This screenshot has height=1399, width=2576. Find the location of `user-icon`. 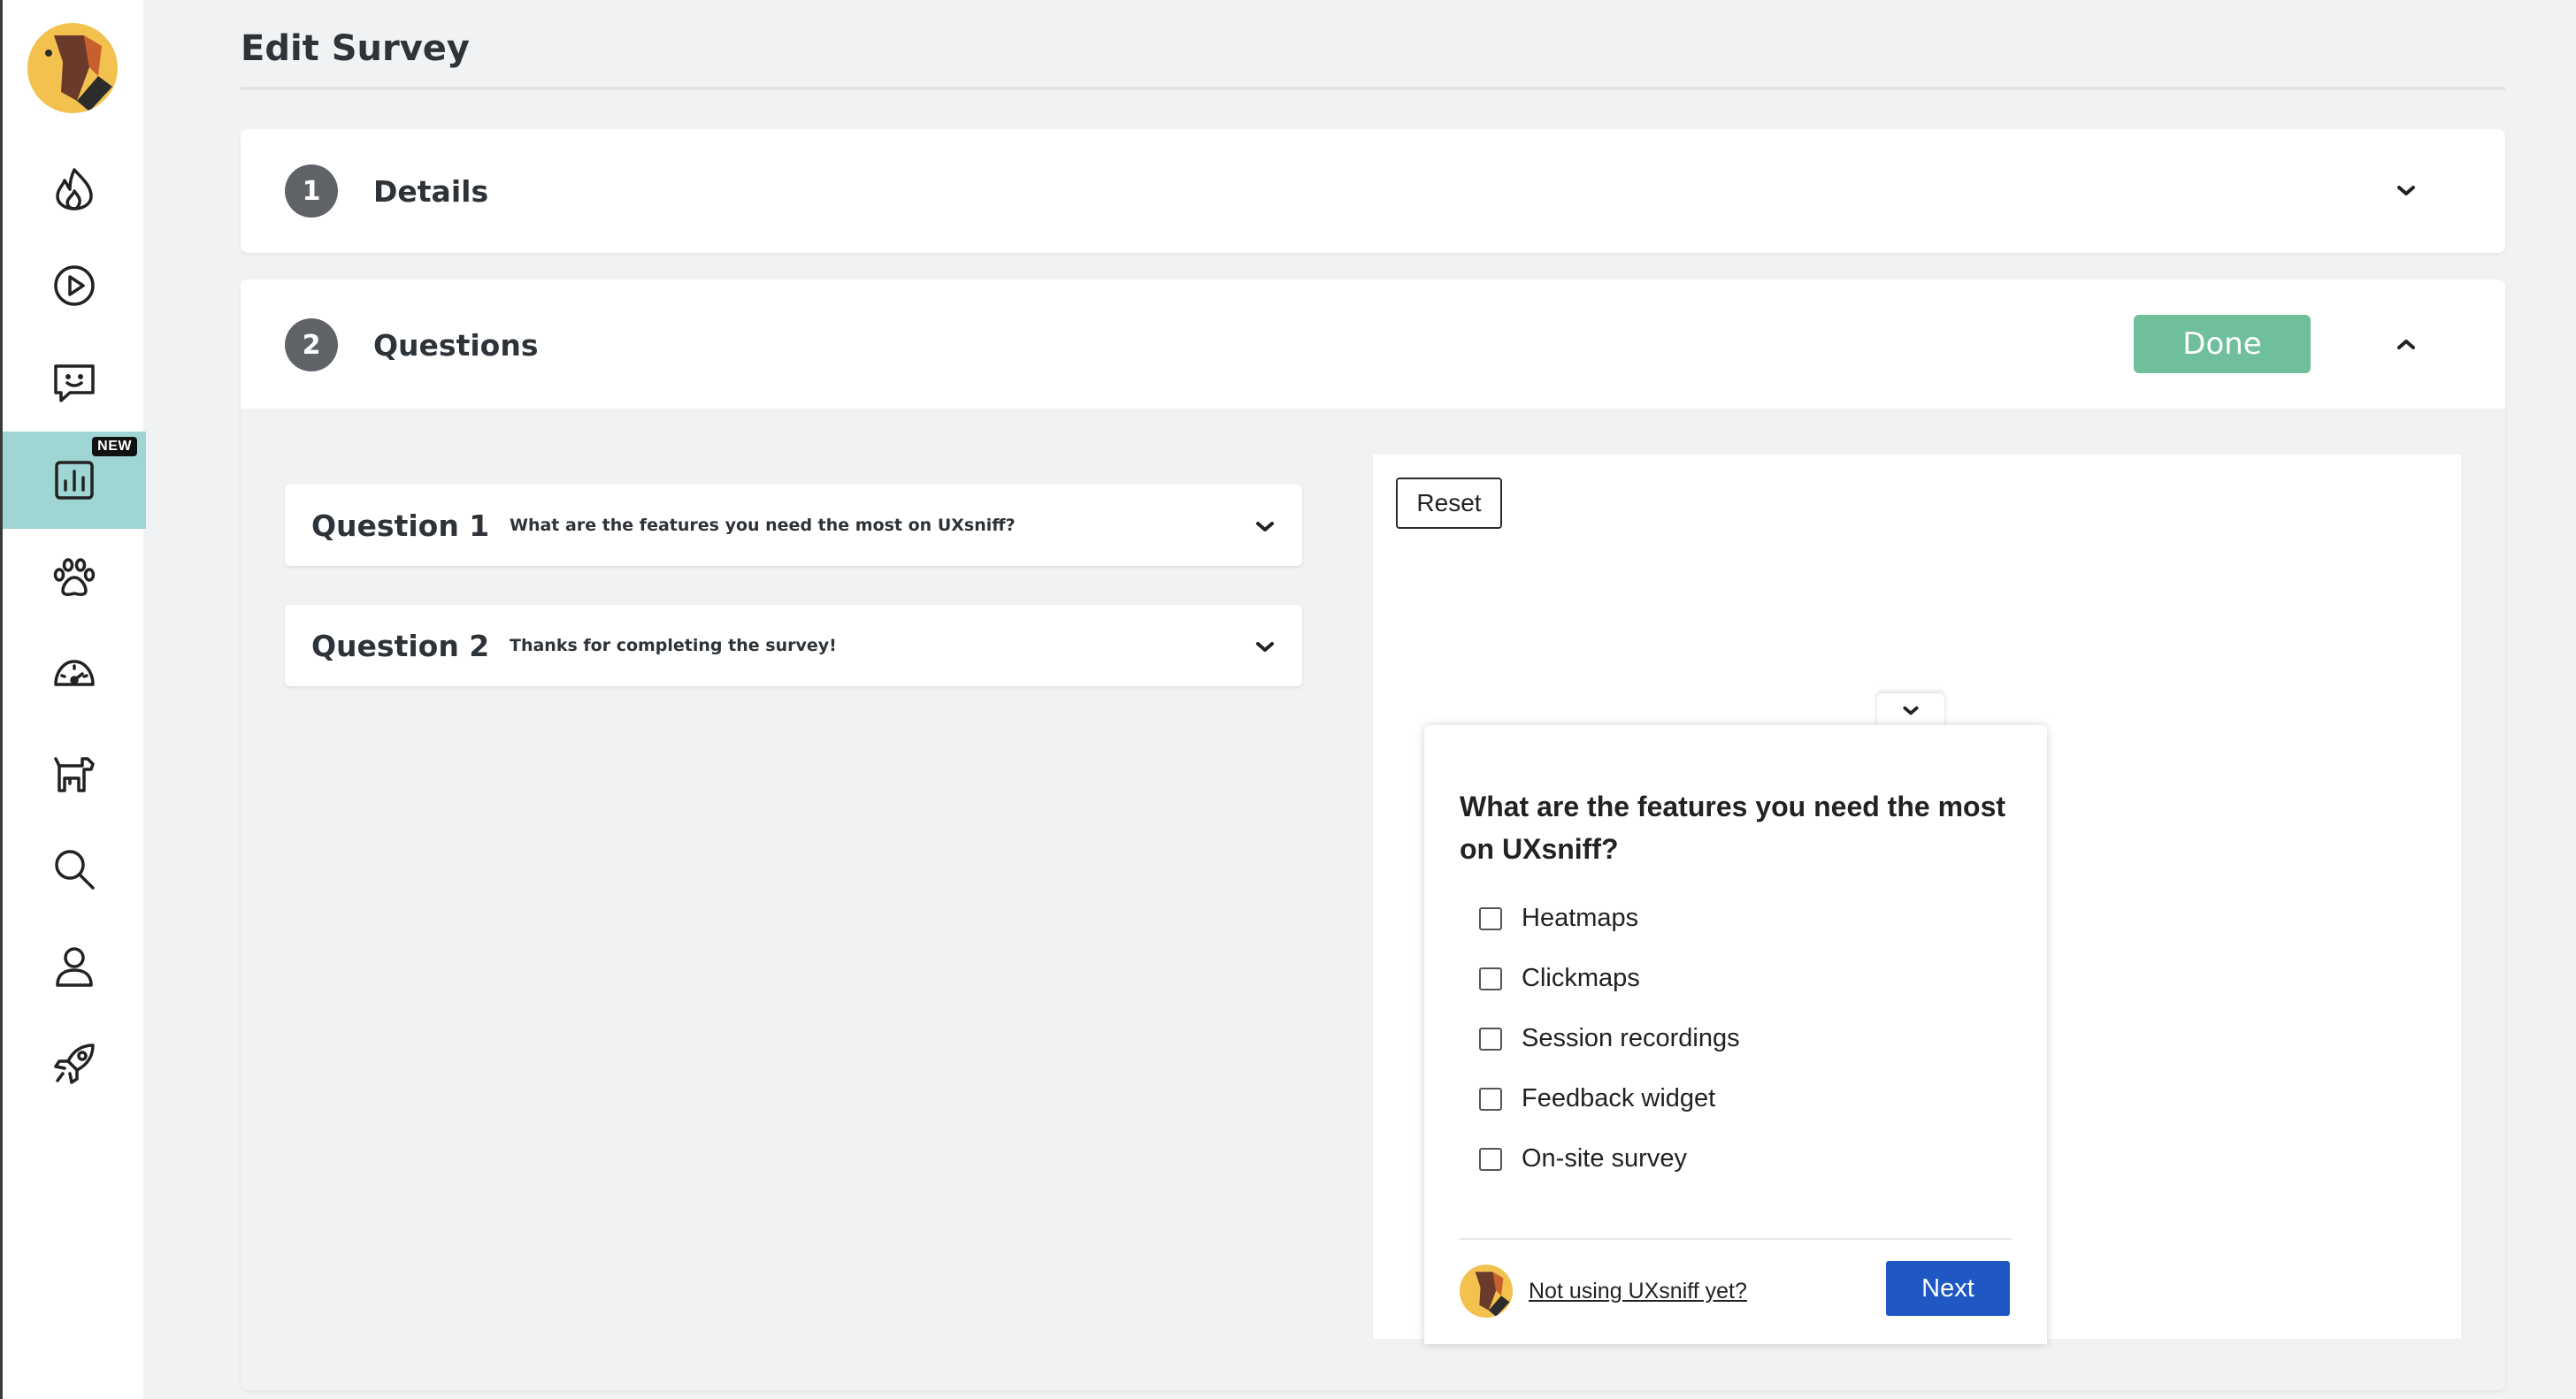

user-icon is located at coordinates (74, 967).